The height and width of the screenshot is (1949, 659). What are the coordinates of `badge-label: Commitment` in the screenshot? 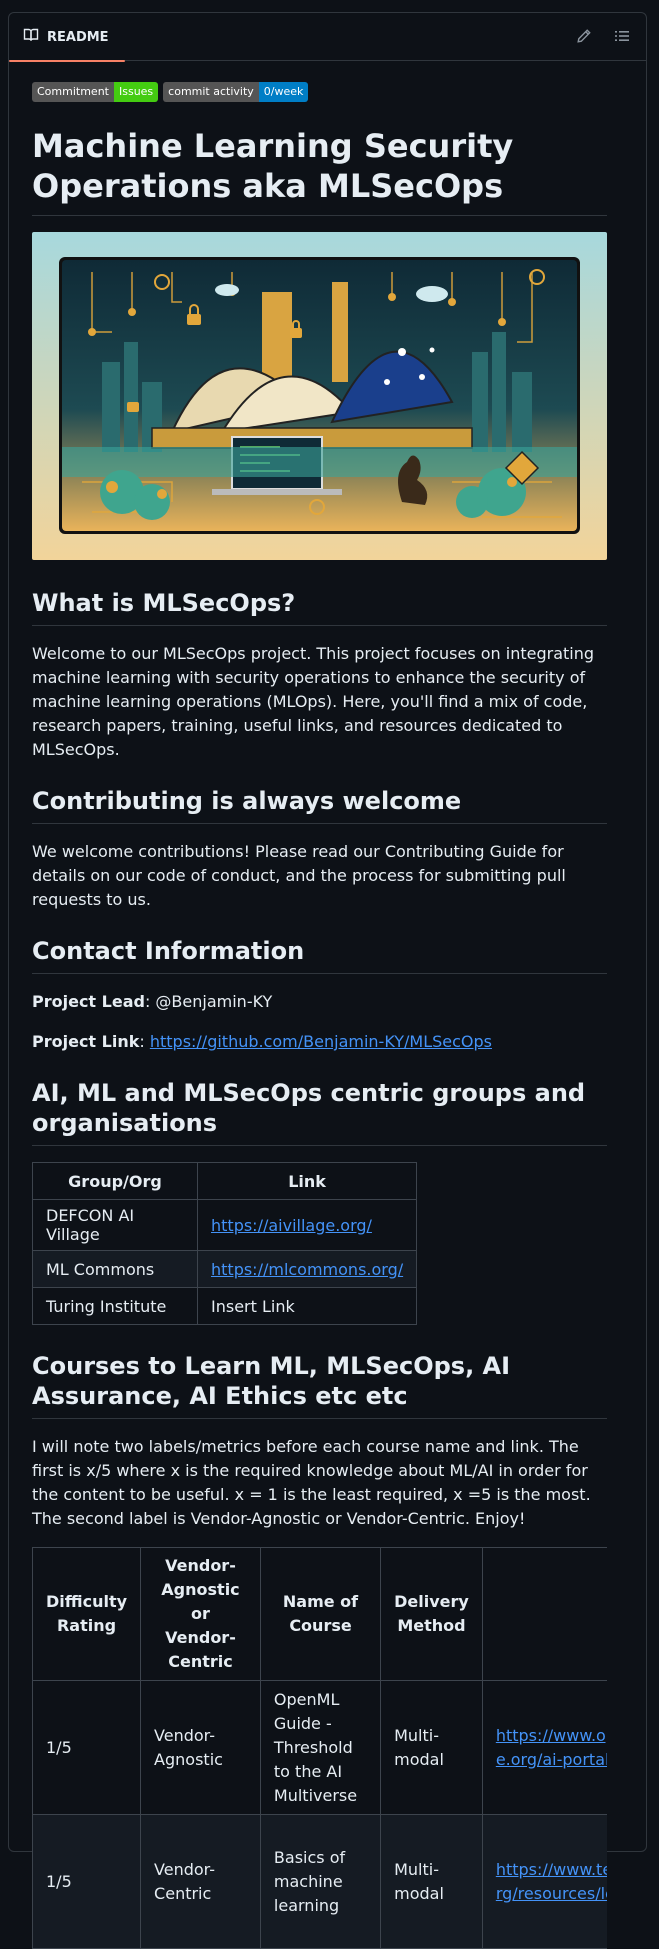 It's located at (73, 92).